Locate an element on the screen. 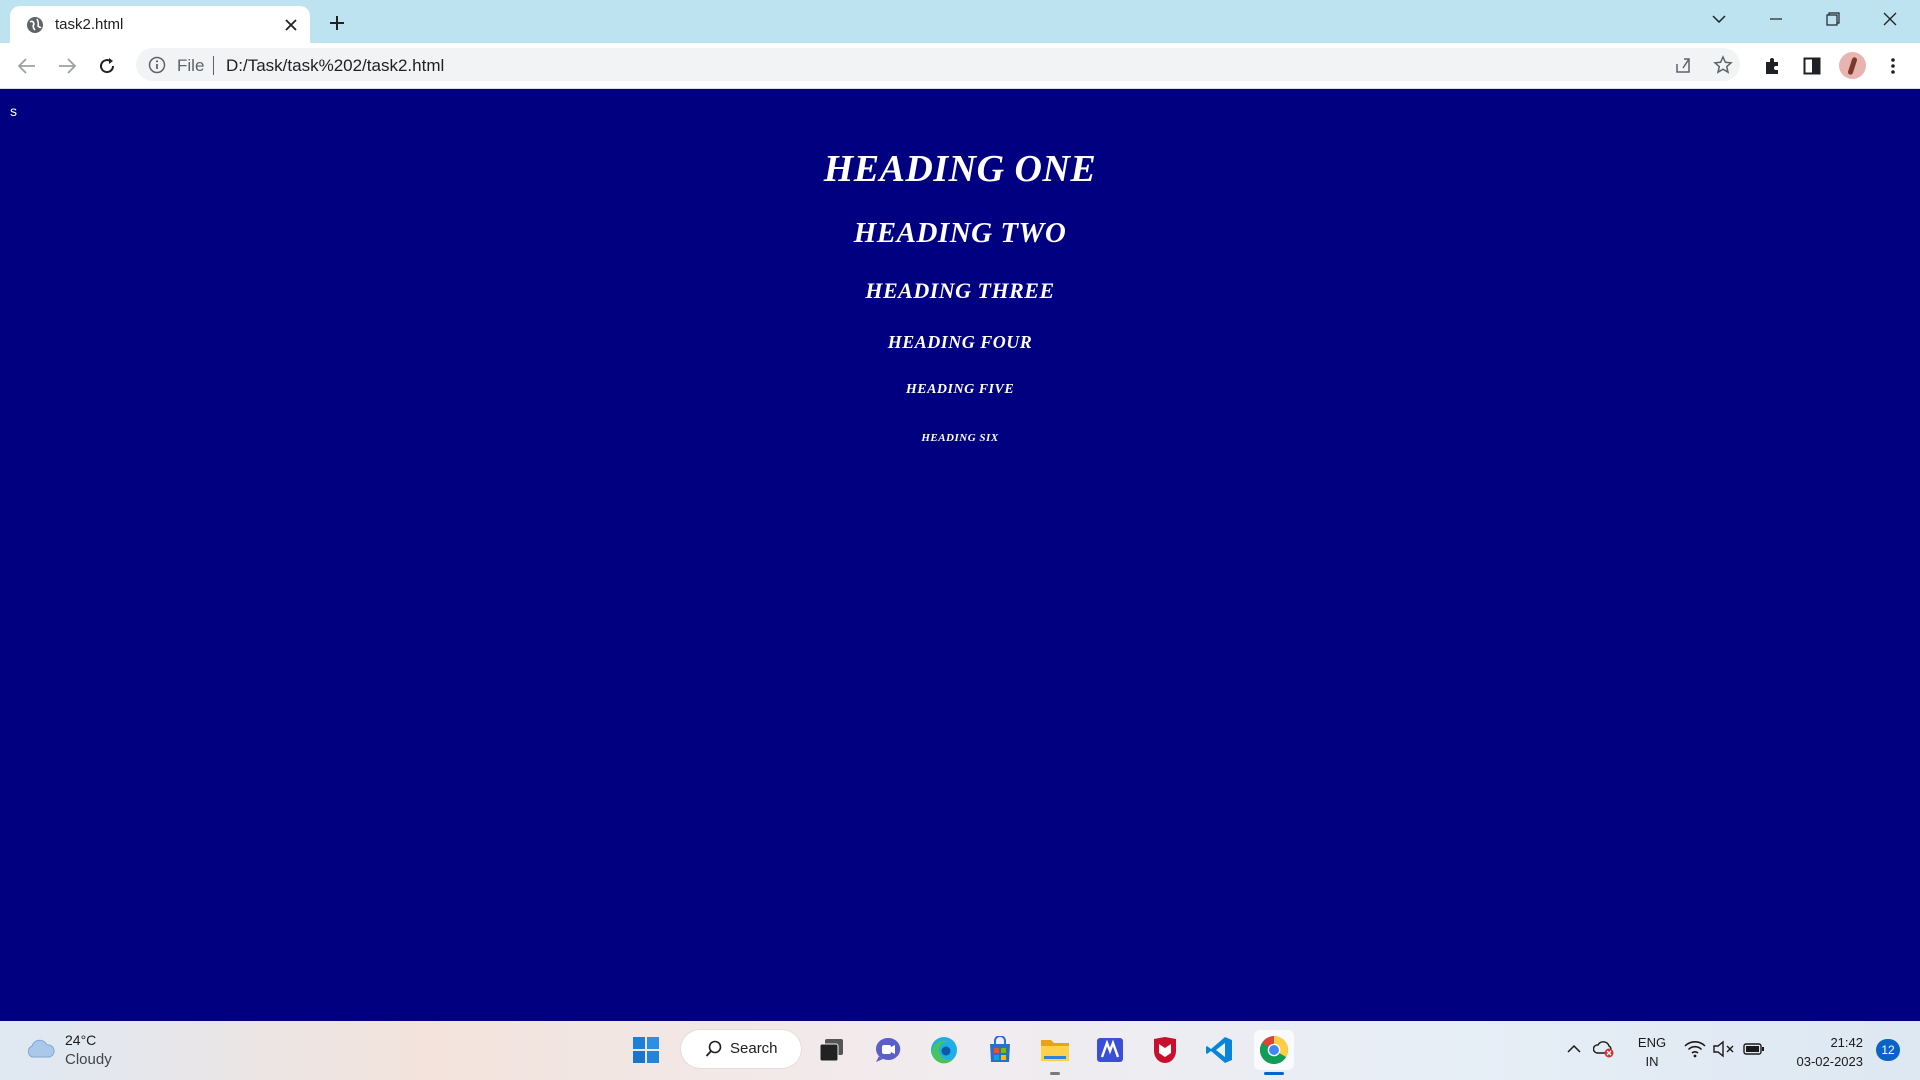 The width and height of the screenshot is (1920, 1080). bookmark-star-icon is located at coordinates (1723, 65).